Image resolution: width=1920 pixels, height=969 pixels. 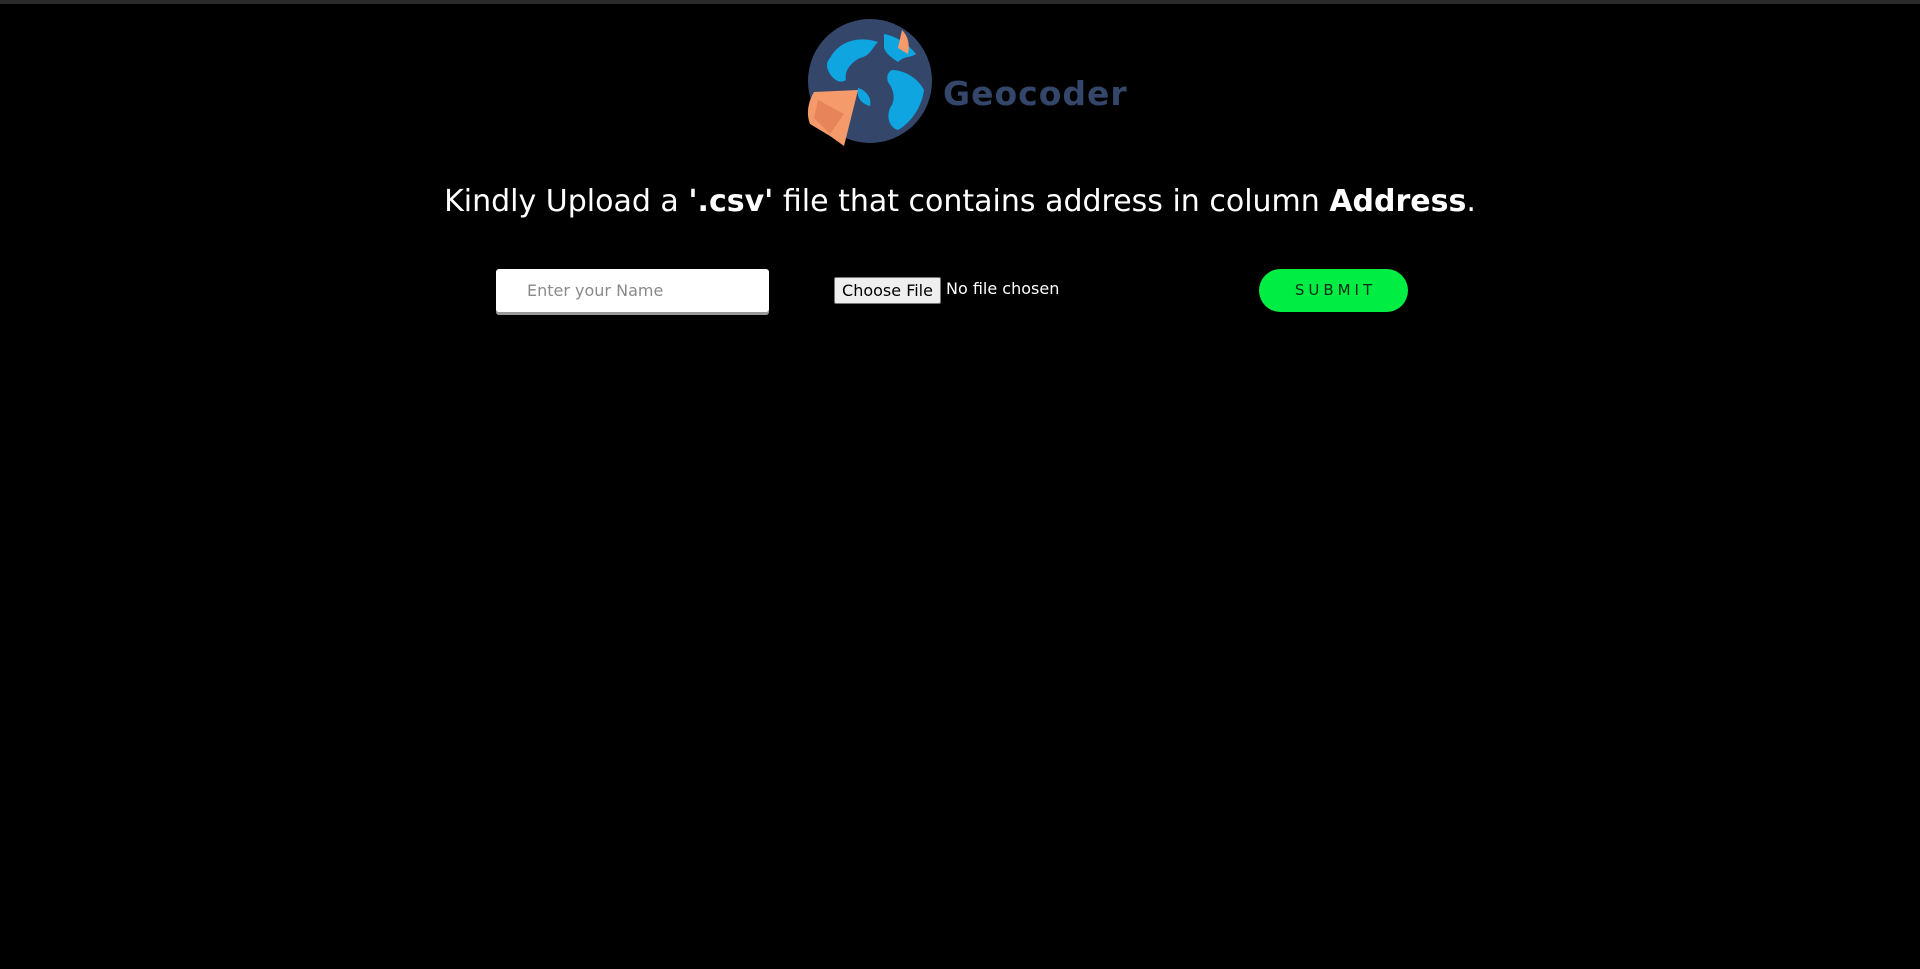 I want to click on headline-middle: file that contains address in column, so click(x=1051, y=201).